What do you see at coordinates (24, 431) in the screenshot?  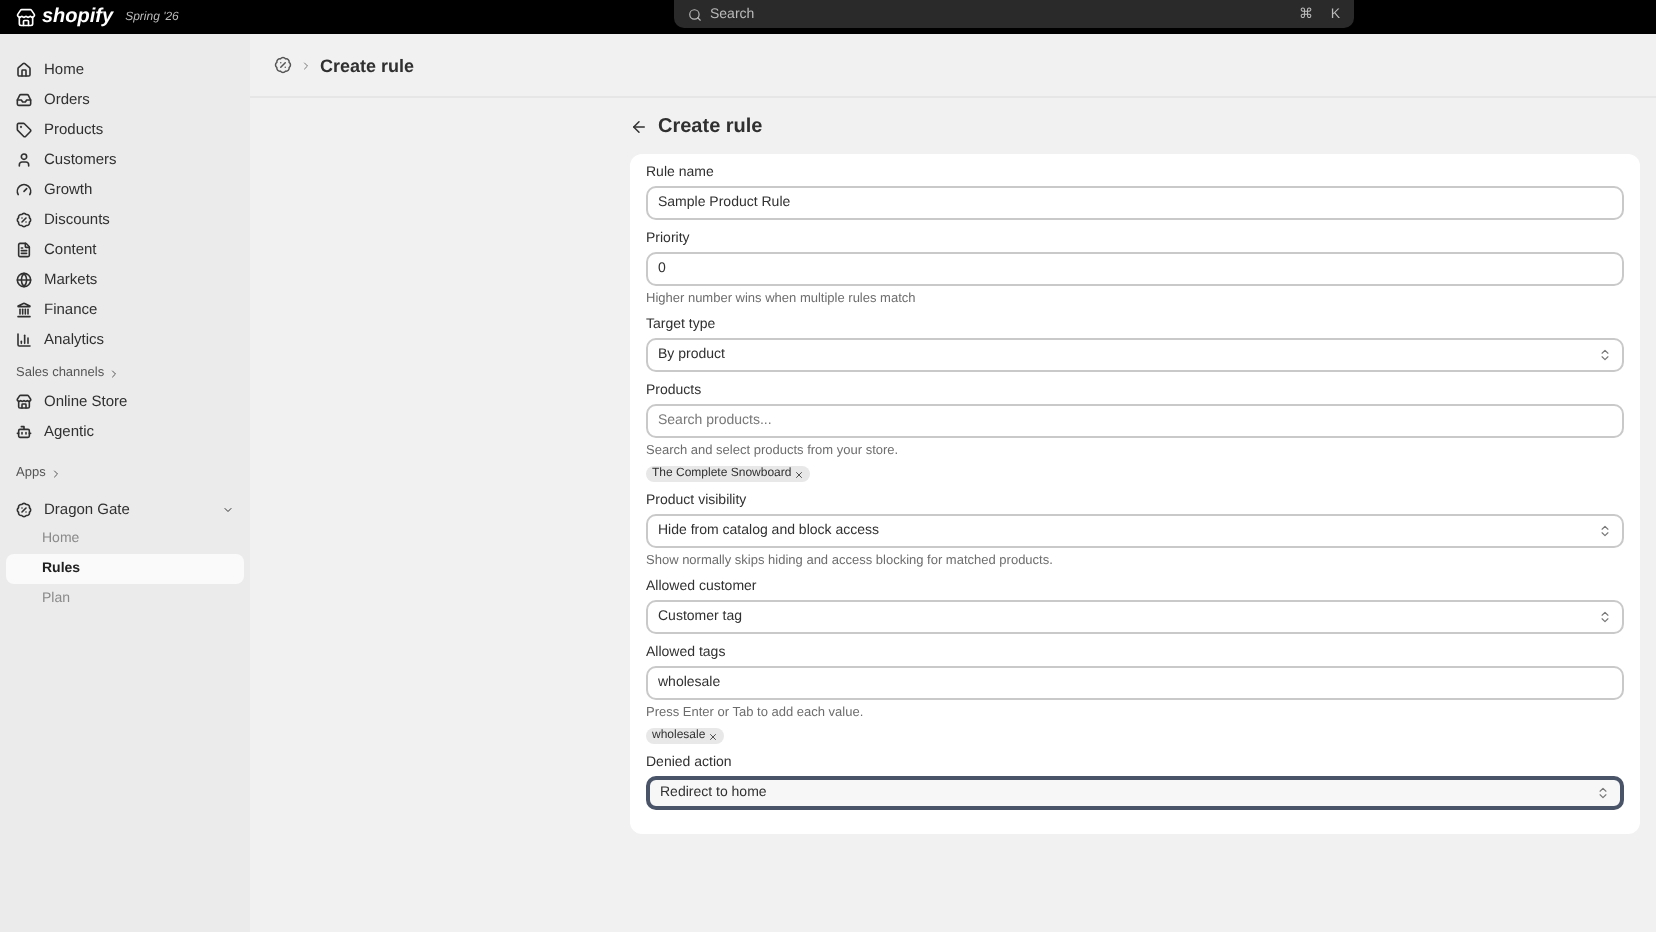 I see `robot-icon` at bounding box center [24, 431].